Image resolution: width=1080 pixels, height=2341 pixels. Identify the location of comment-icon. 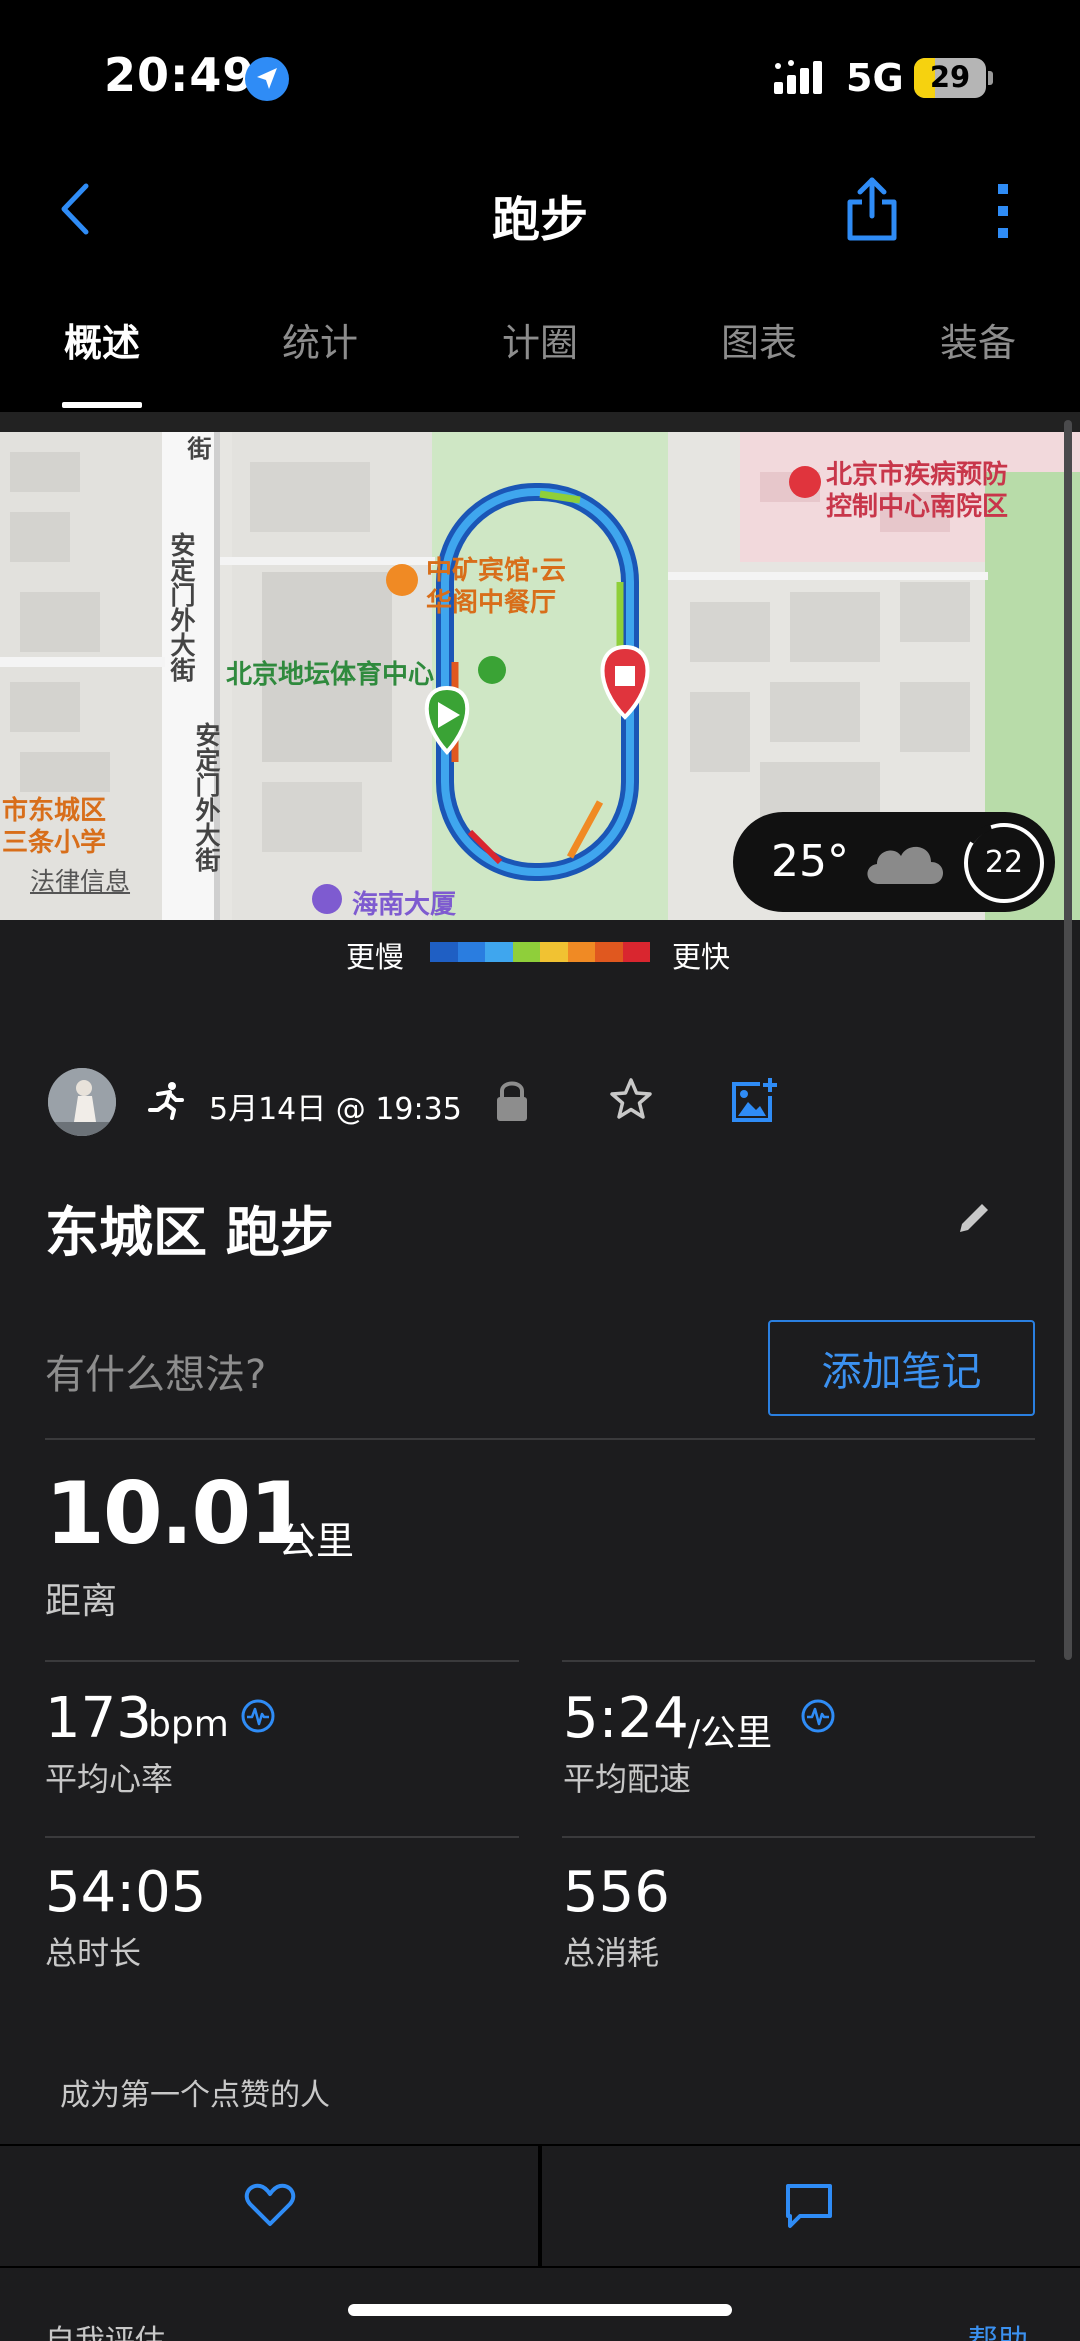
(809, 2206).